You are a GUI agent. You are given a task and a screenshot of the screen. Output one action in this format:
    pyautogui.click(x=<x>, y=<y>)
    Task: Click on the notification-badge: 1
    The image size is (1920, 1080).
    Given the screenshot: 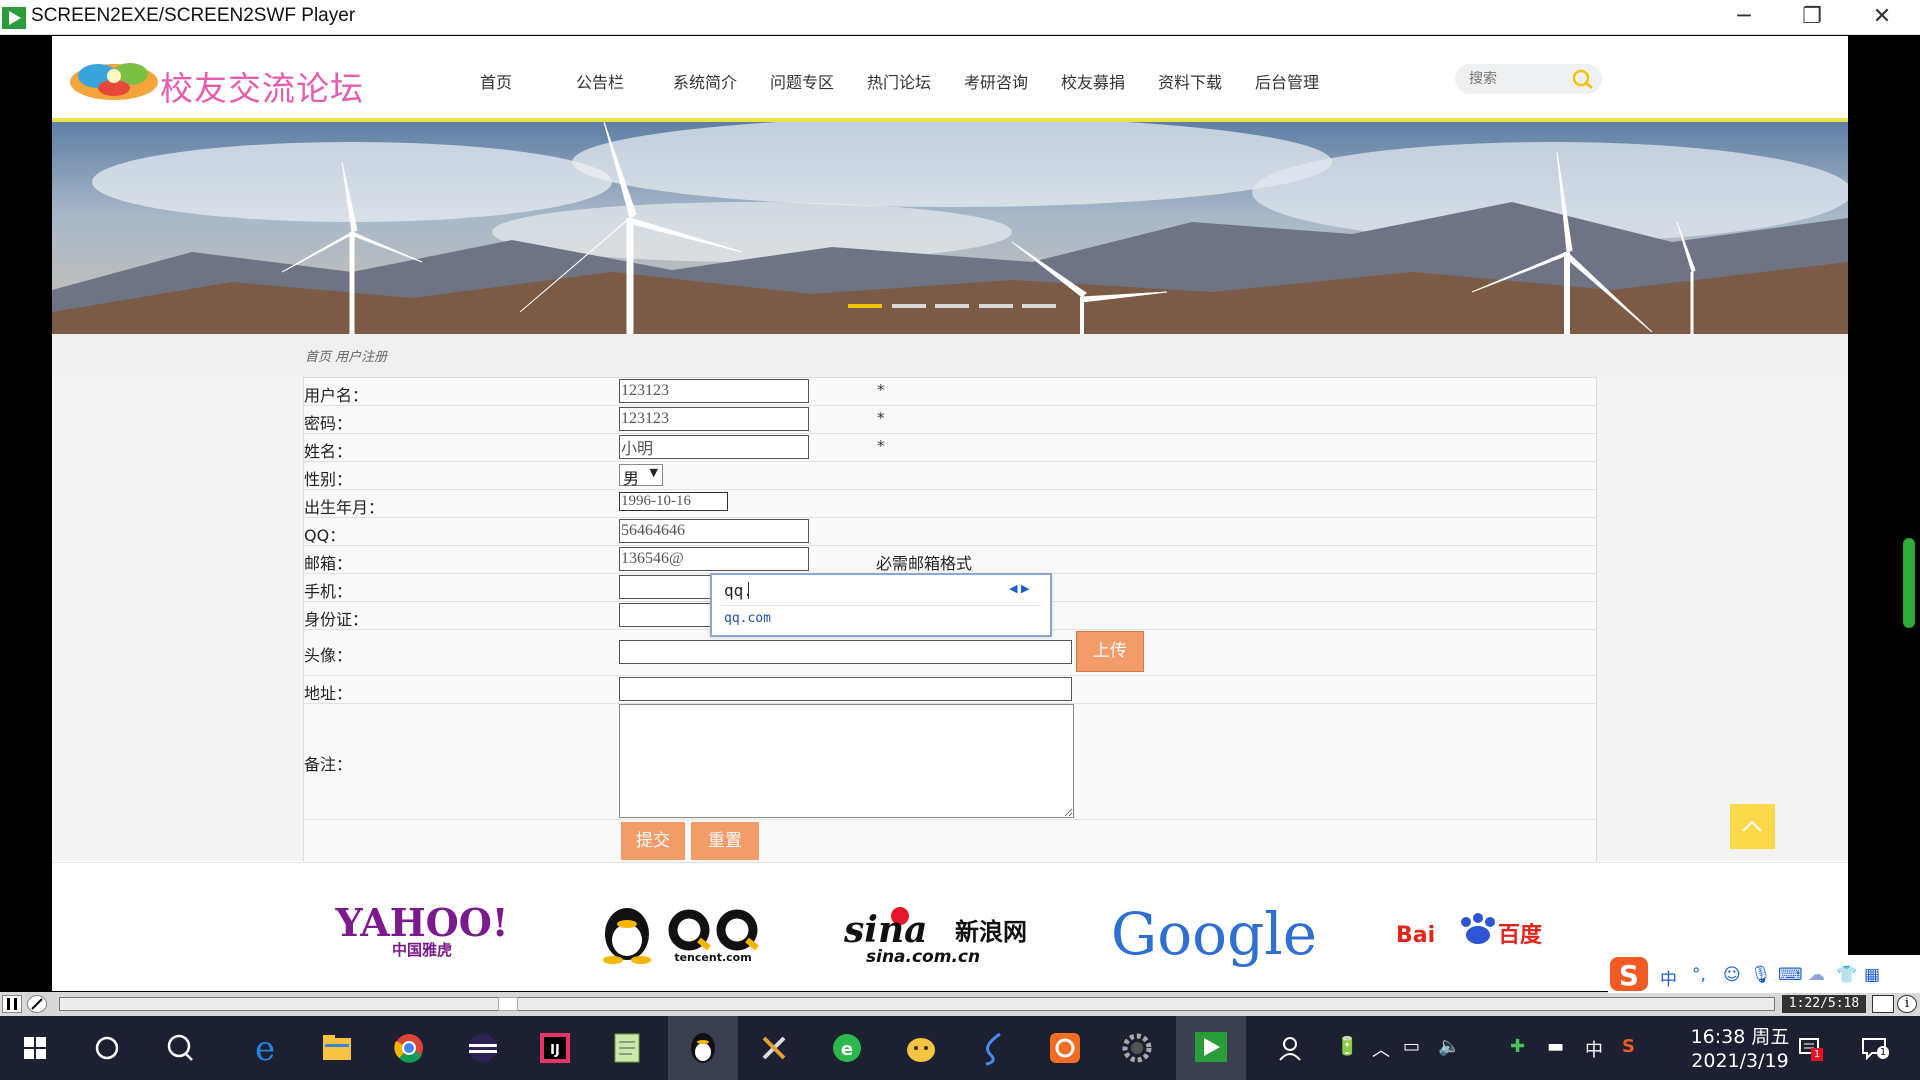 What is the action you would take?
    pyautogui.click(x=1817, y=1054)
    